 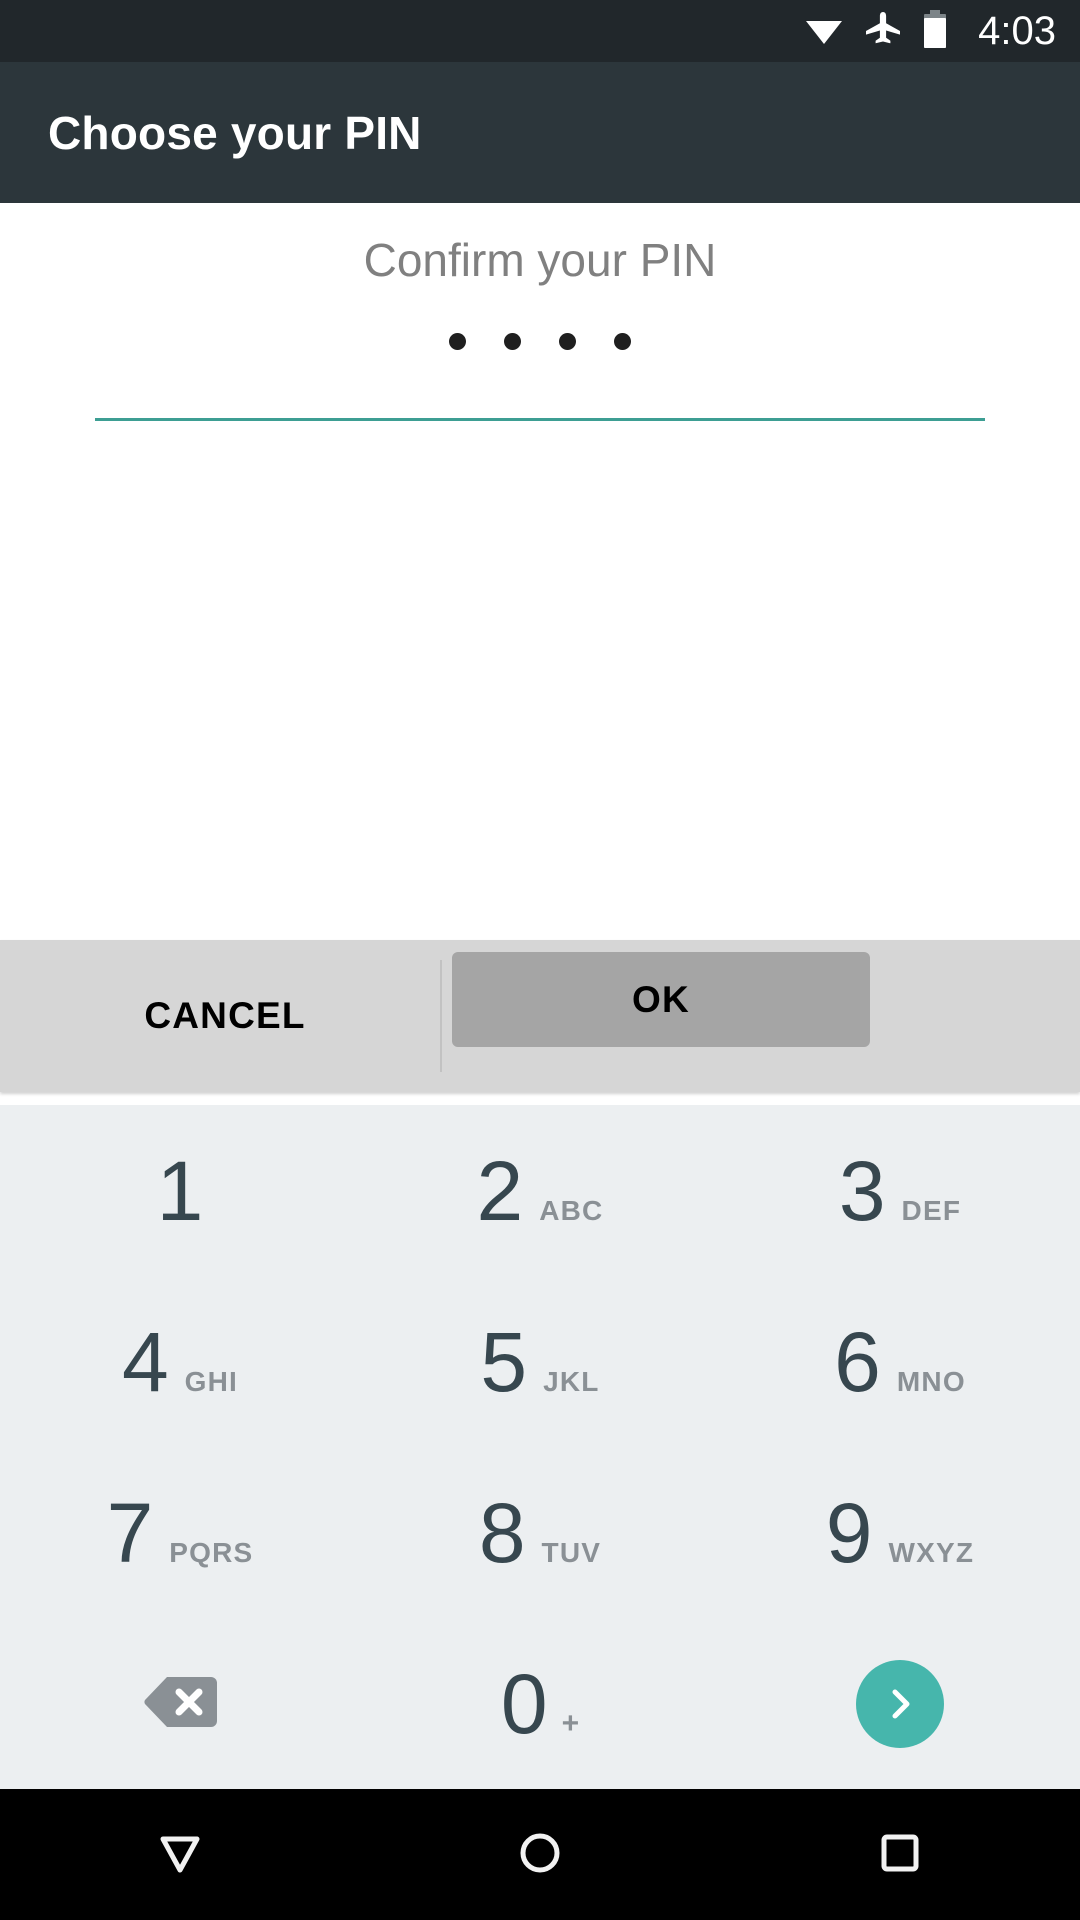 I want to click on status-bar-clock: 4:03, so click(x=1017, y=31).